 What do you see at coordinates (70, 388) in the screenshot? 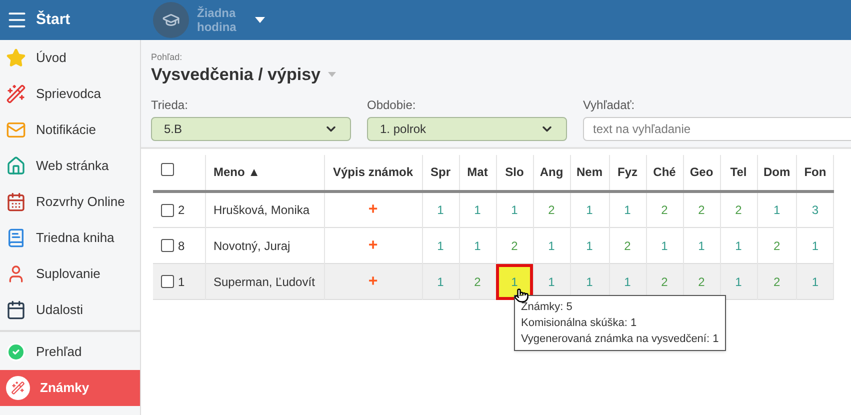
I see `sidebar-item: Známky` at bounding box center [70, 388].